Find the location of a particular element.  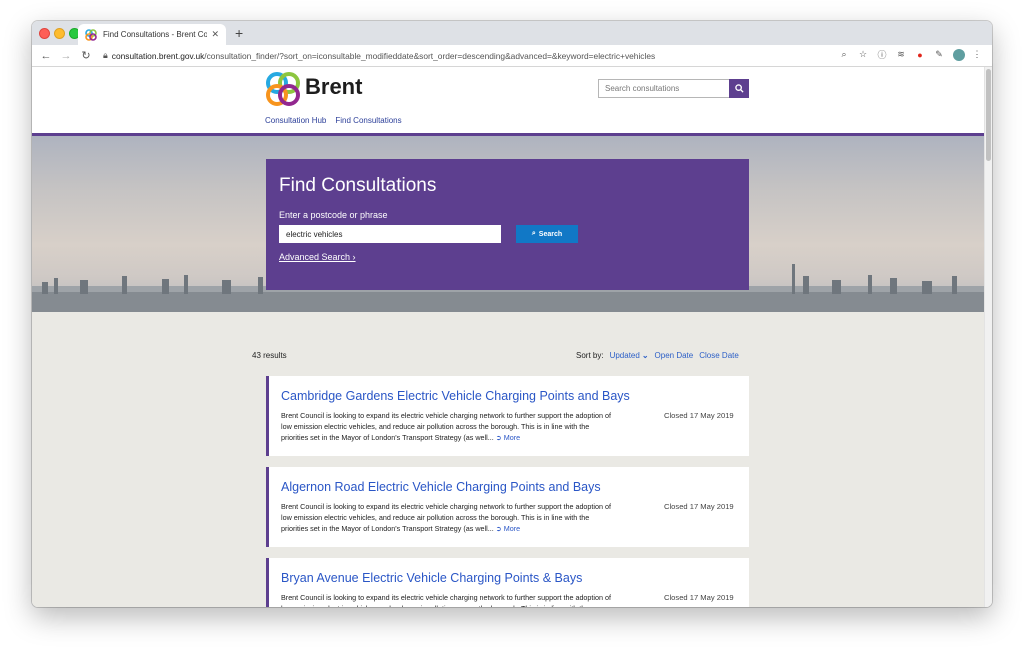

toolbar-actions: ⌕ ☆ ⓘ ≋ ● ✎ ⋮ is located at coordinates (908, 54).